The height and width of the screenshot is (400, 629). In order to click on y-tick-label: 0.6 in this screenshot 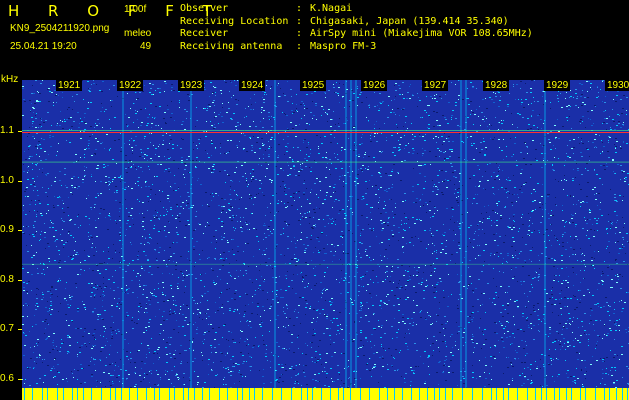, I will do `click(7, 378)`.